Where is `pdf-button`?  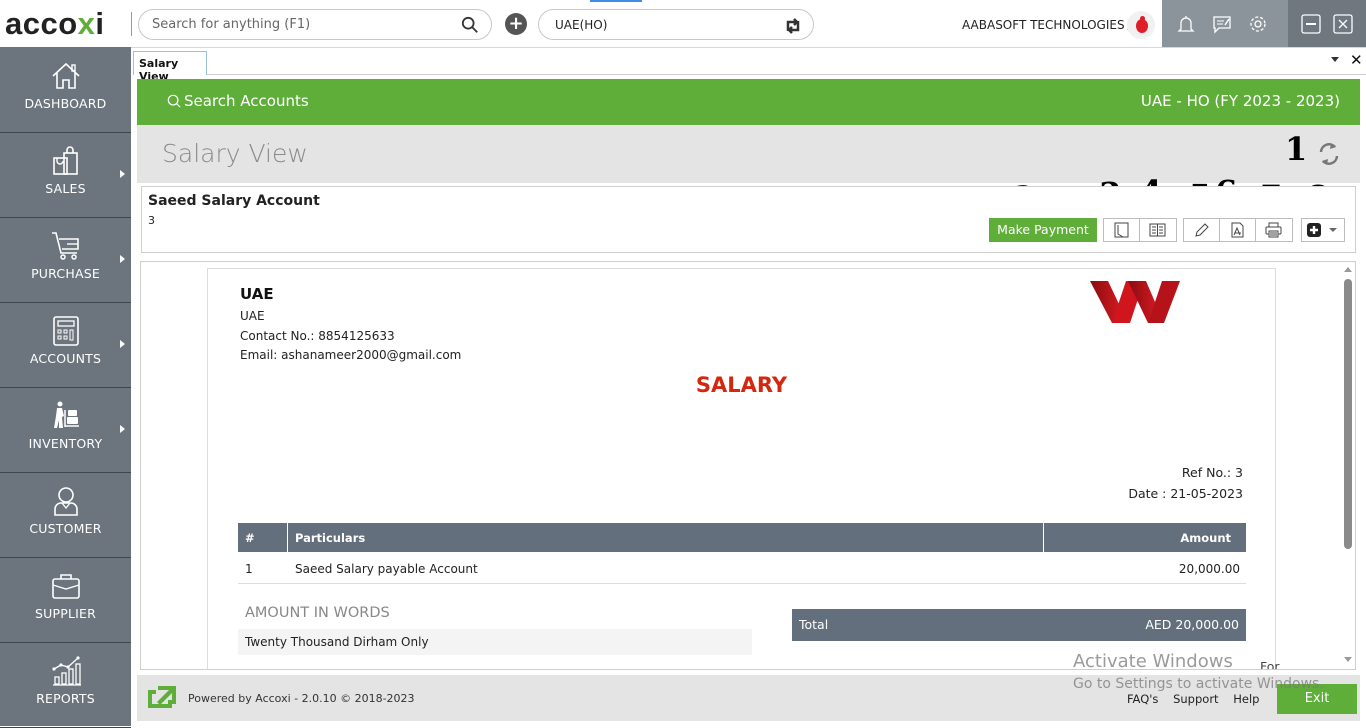 pdf-button is located at coordinates (1238, 230).